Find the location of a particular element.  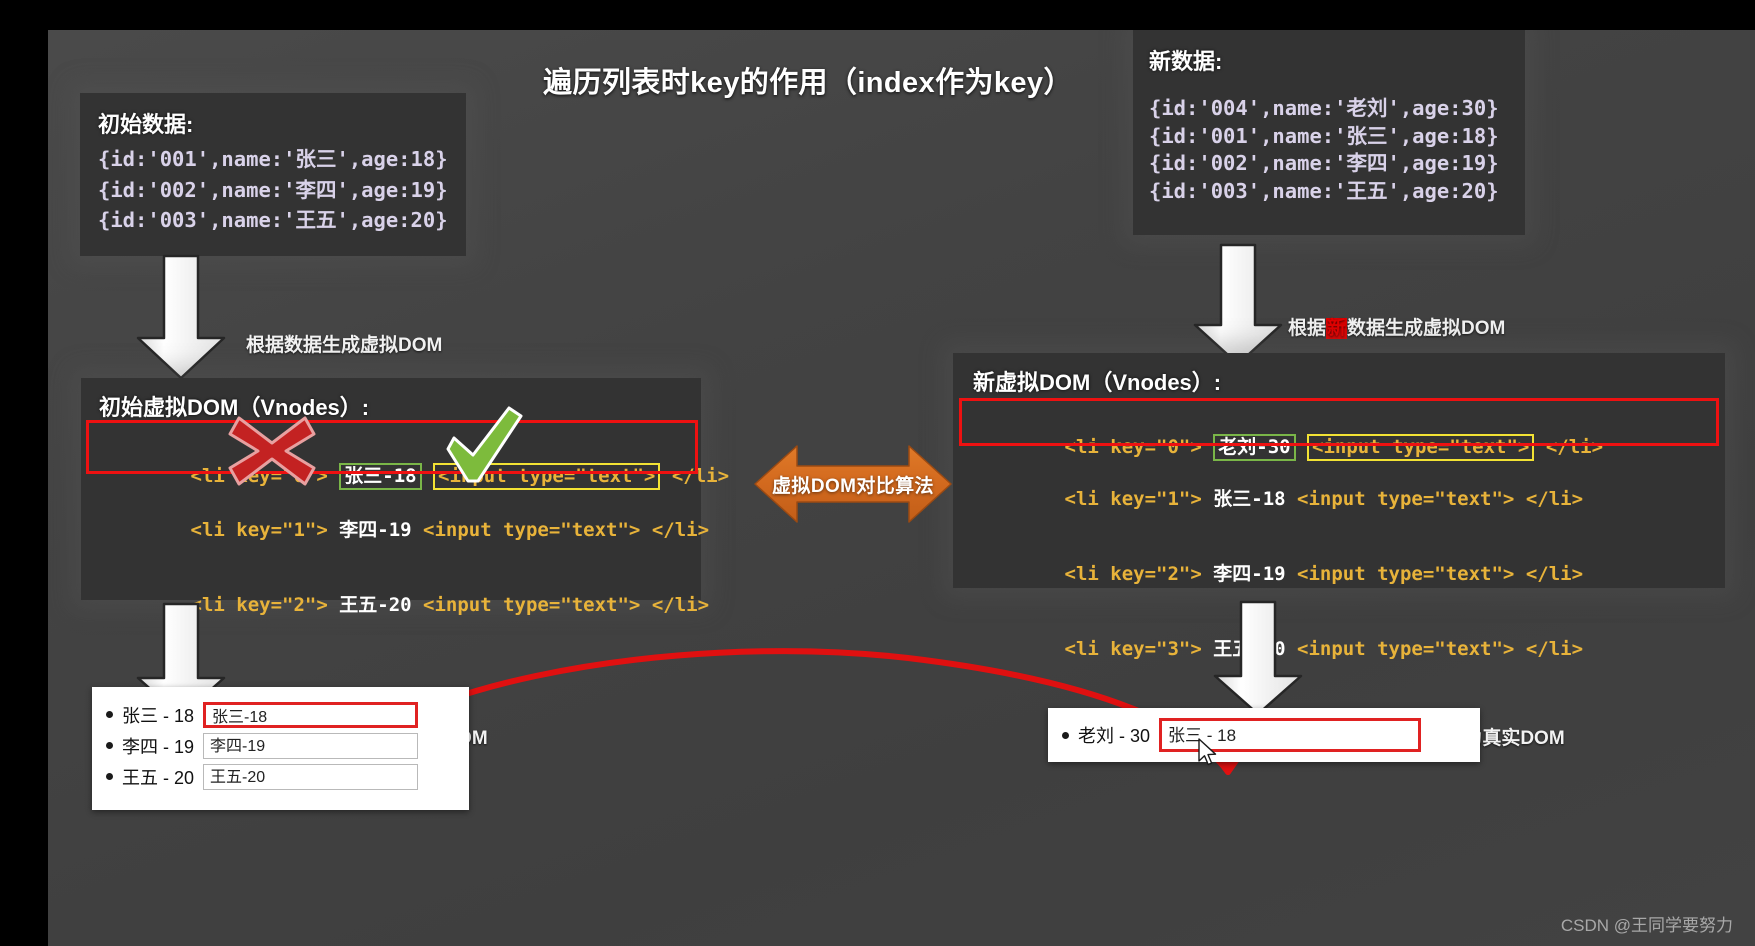

text-input: 王五-20 is located at coordinates (311, 776).